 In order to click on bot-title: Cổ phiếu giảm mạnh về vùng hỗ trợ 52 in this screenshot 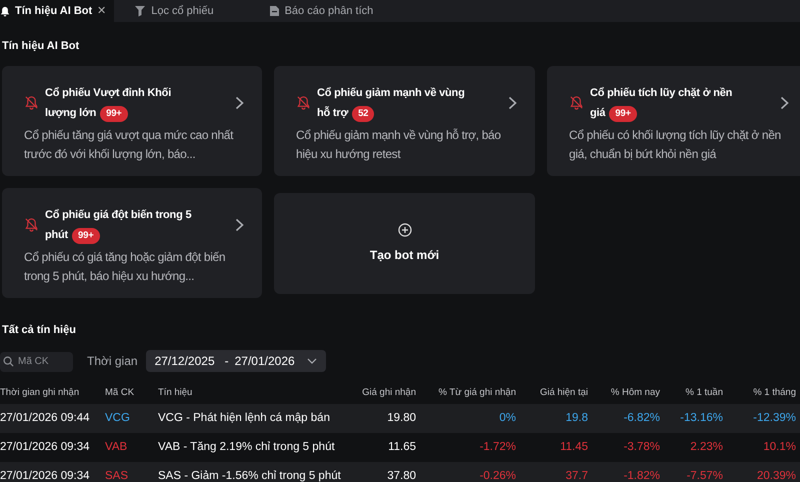, I will do `click(396, 102)`.